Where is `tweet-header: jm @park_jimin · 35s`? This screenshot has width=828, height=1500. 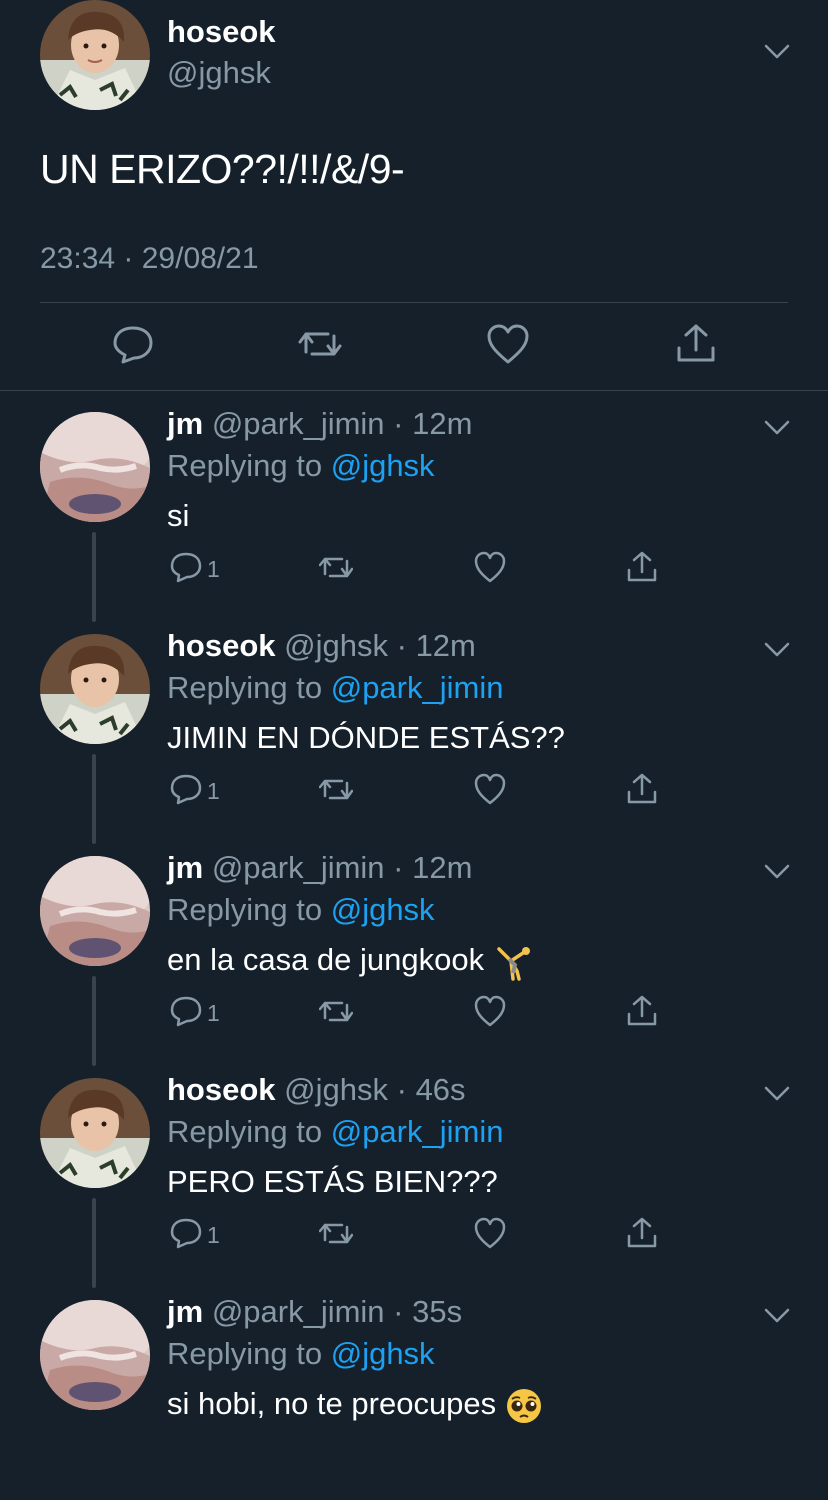 tweet-header: jm @park_jimin · 35s is located at coordinates (314, 1312).